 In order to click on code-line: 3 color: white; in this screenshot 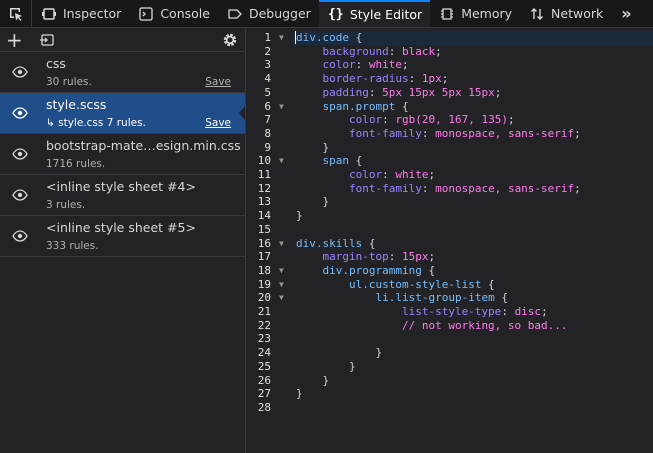, I will do `click(450, 65)`.